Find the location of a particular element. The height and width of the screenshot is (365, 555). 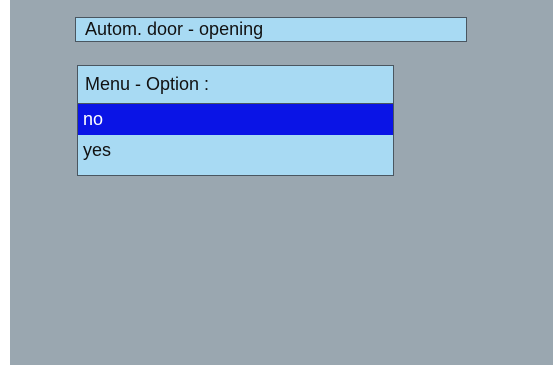

menu-option-no: no is located at coordinates (235, 119).